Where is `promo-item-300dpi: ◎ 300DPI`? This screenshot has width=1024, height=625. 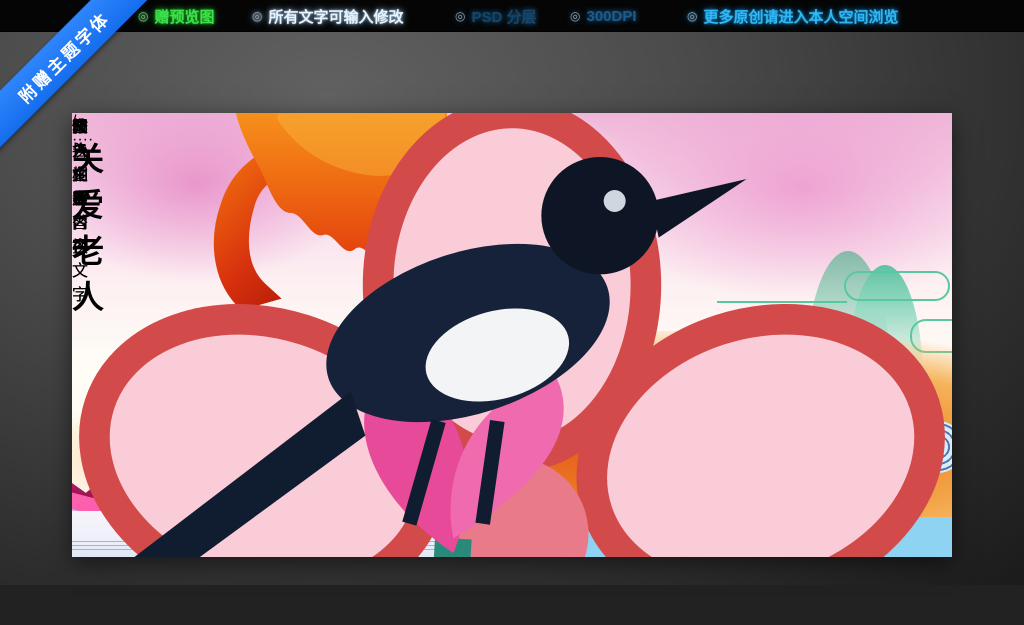
promo-item-300dpi: ◎ 300DPI is located at coordinates (603, 16).